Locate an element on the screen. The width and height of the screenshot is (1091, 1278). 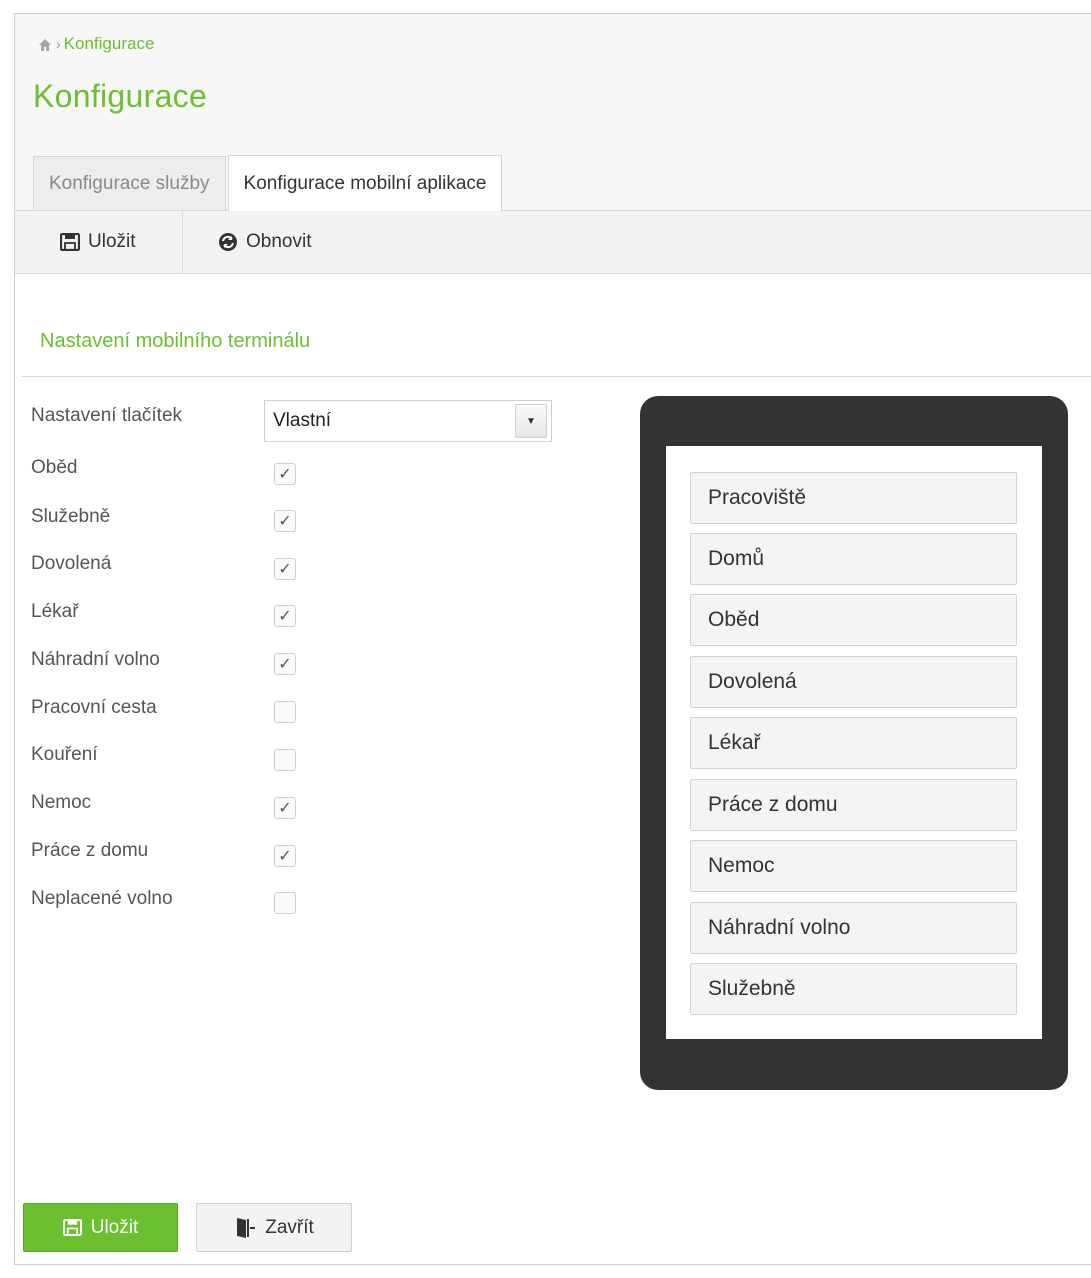
checkbox-nemoc: ✓ is located at coordinates (285, 808).